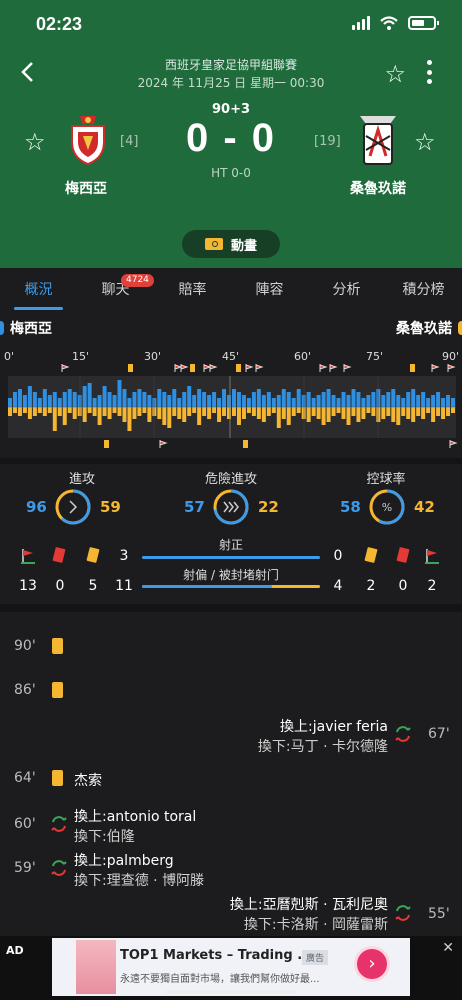  Describe the element at coordinates (59, 555) in the screenshot. I see `home-red-card-icon` at that location.